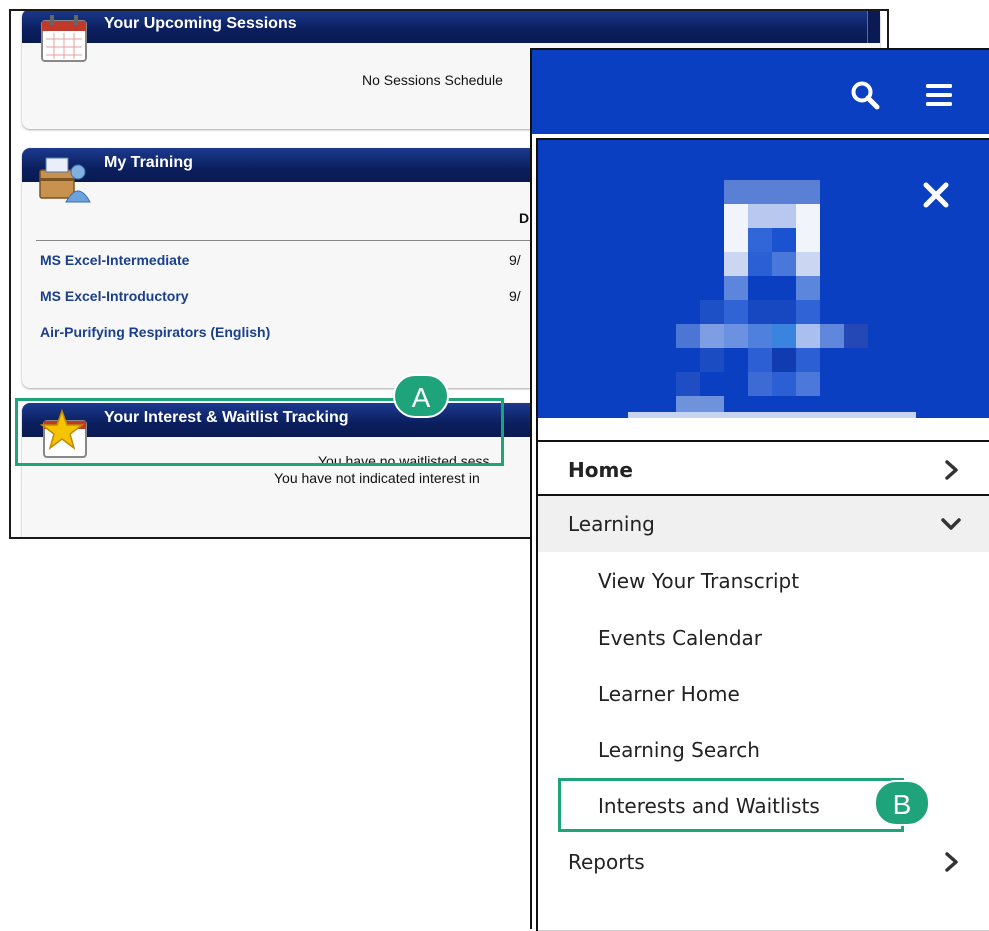 The height and width of the screenshot is (931, 989). Describe the element at coordinates (155, 332) in the screenshot. I see `training-link-respirators: Air-Purifying Respirators (English)` at that location.